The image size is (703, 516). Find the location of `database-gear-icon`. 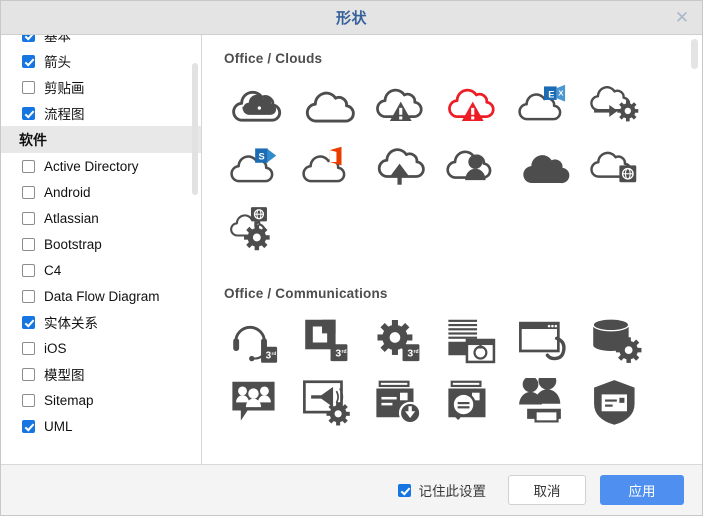

database-gear-icon is located at coordinates (616, 340).